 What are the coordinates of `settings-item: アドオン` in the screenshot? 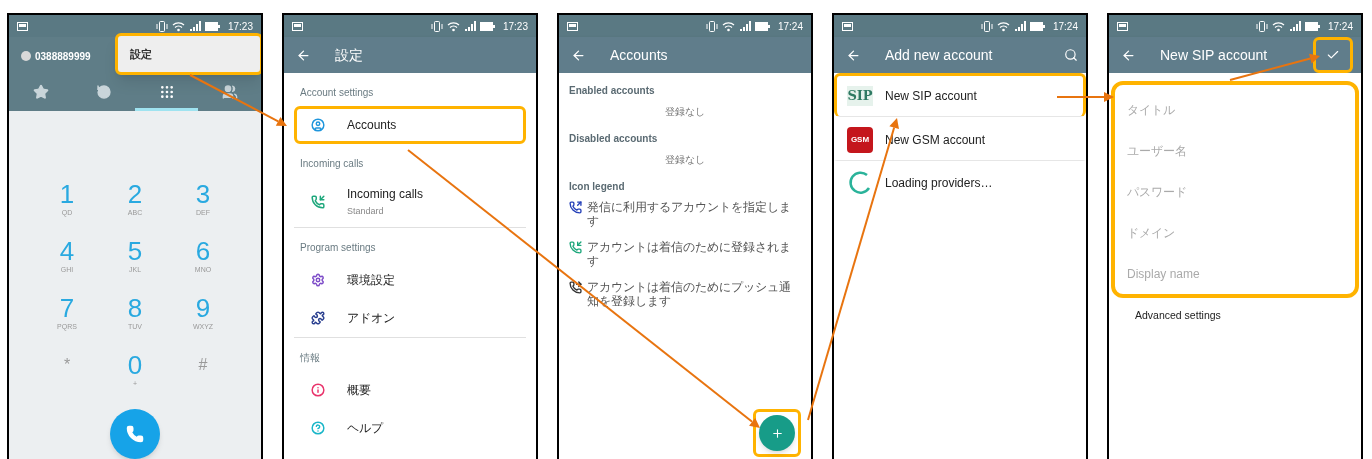 It's located at (410, 318).